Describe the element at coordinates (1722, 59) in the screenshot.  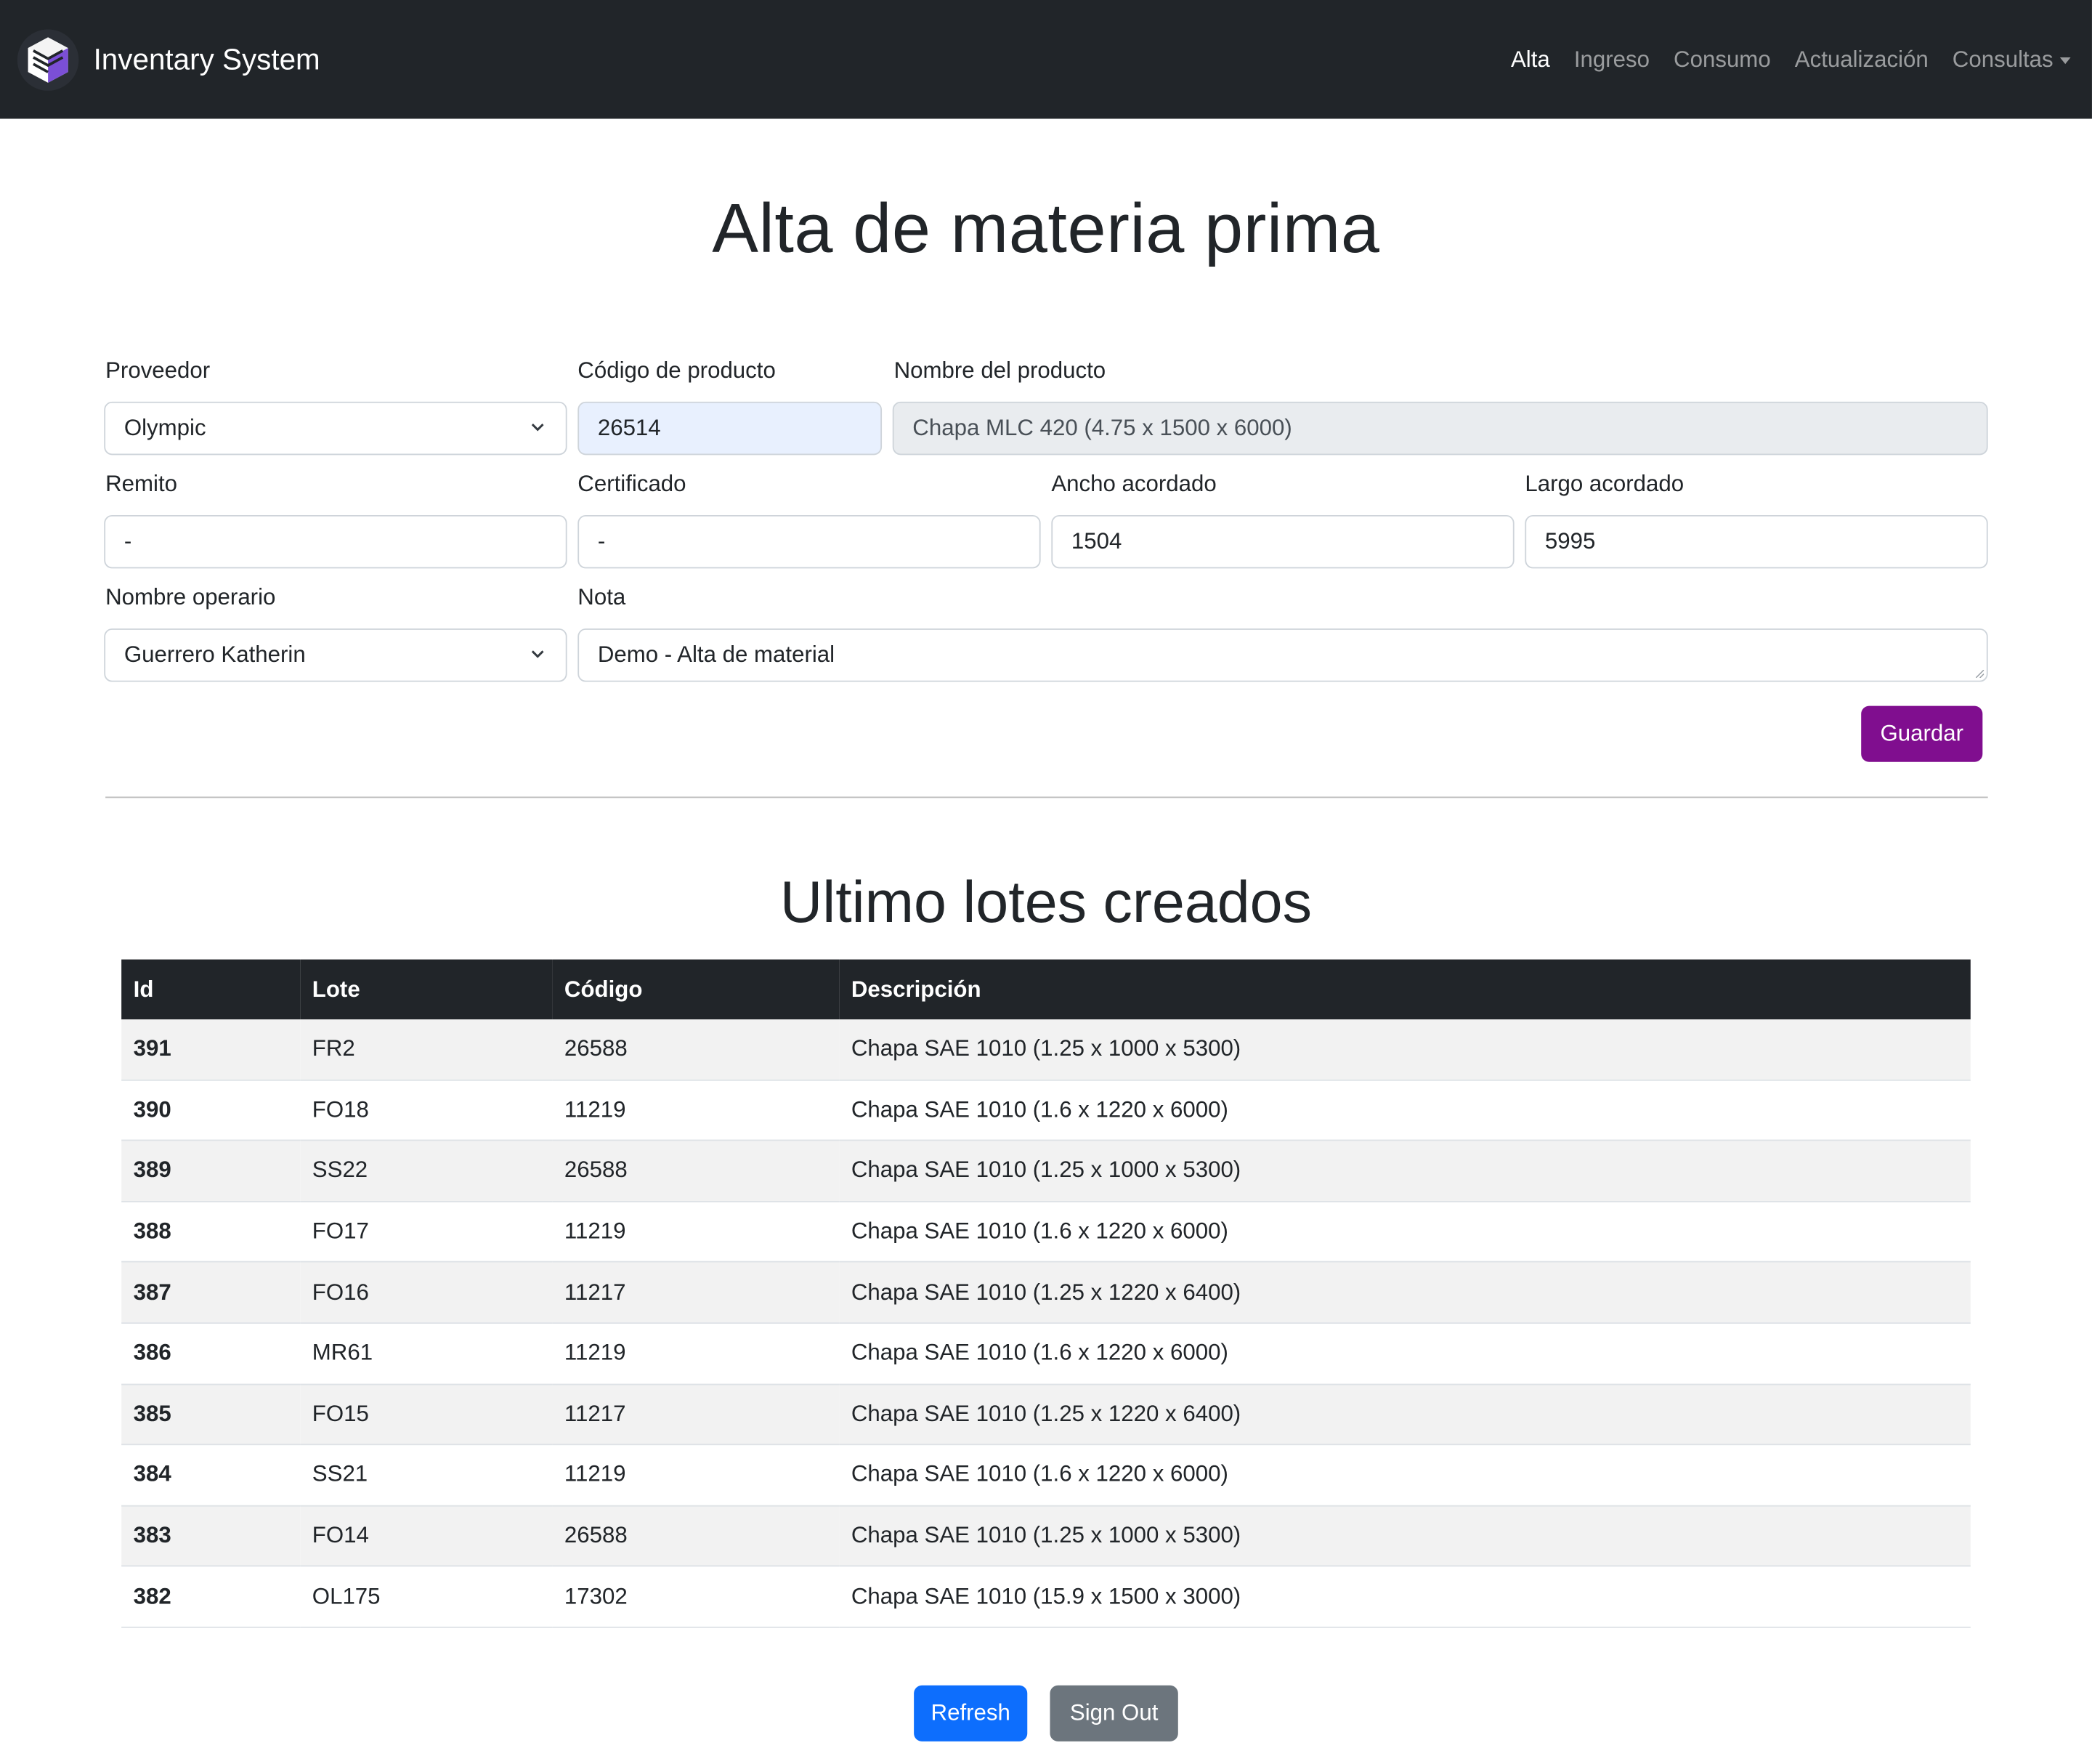
I see `nav-consumo: Consumo` at that location.